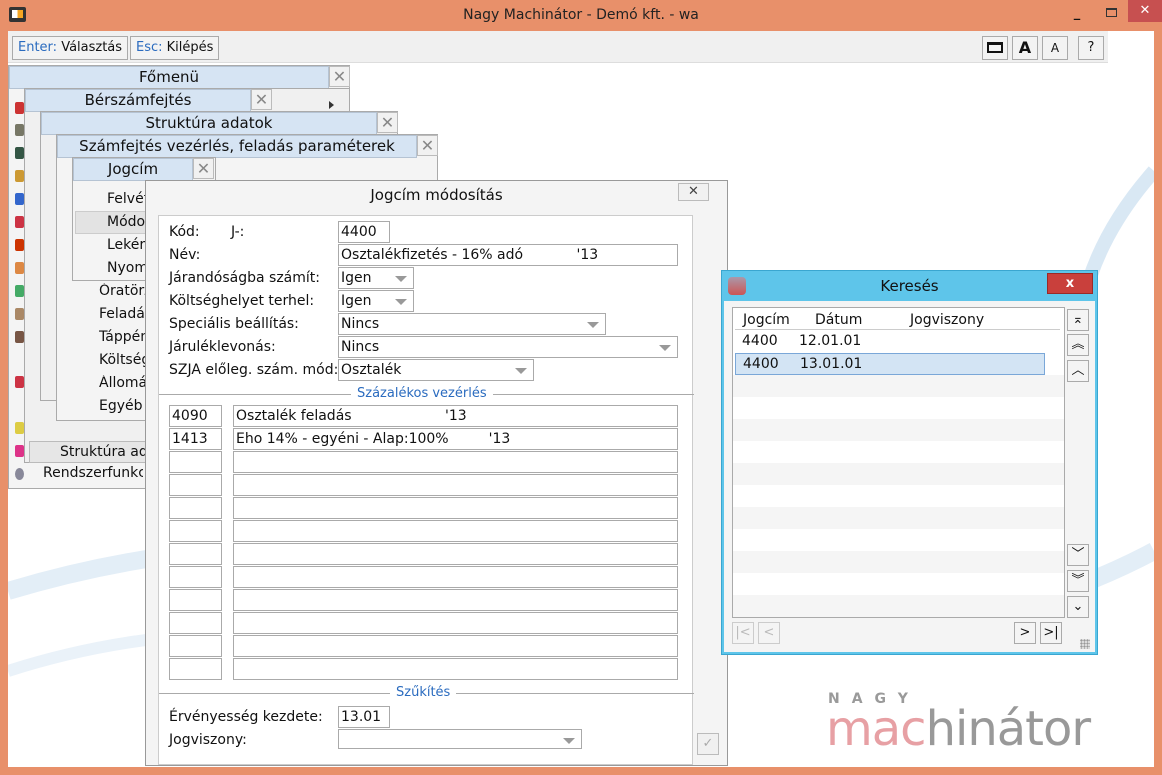 The image size is (1162, 775). What do you see at coordinates (138, 100) in the screenshot?
I see `payroll-menu-title: Bérszámfejtés` at bounding box center [138, 100].